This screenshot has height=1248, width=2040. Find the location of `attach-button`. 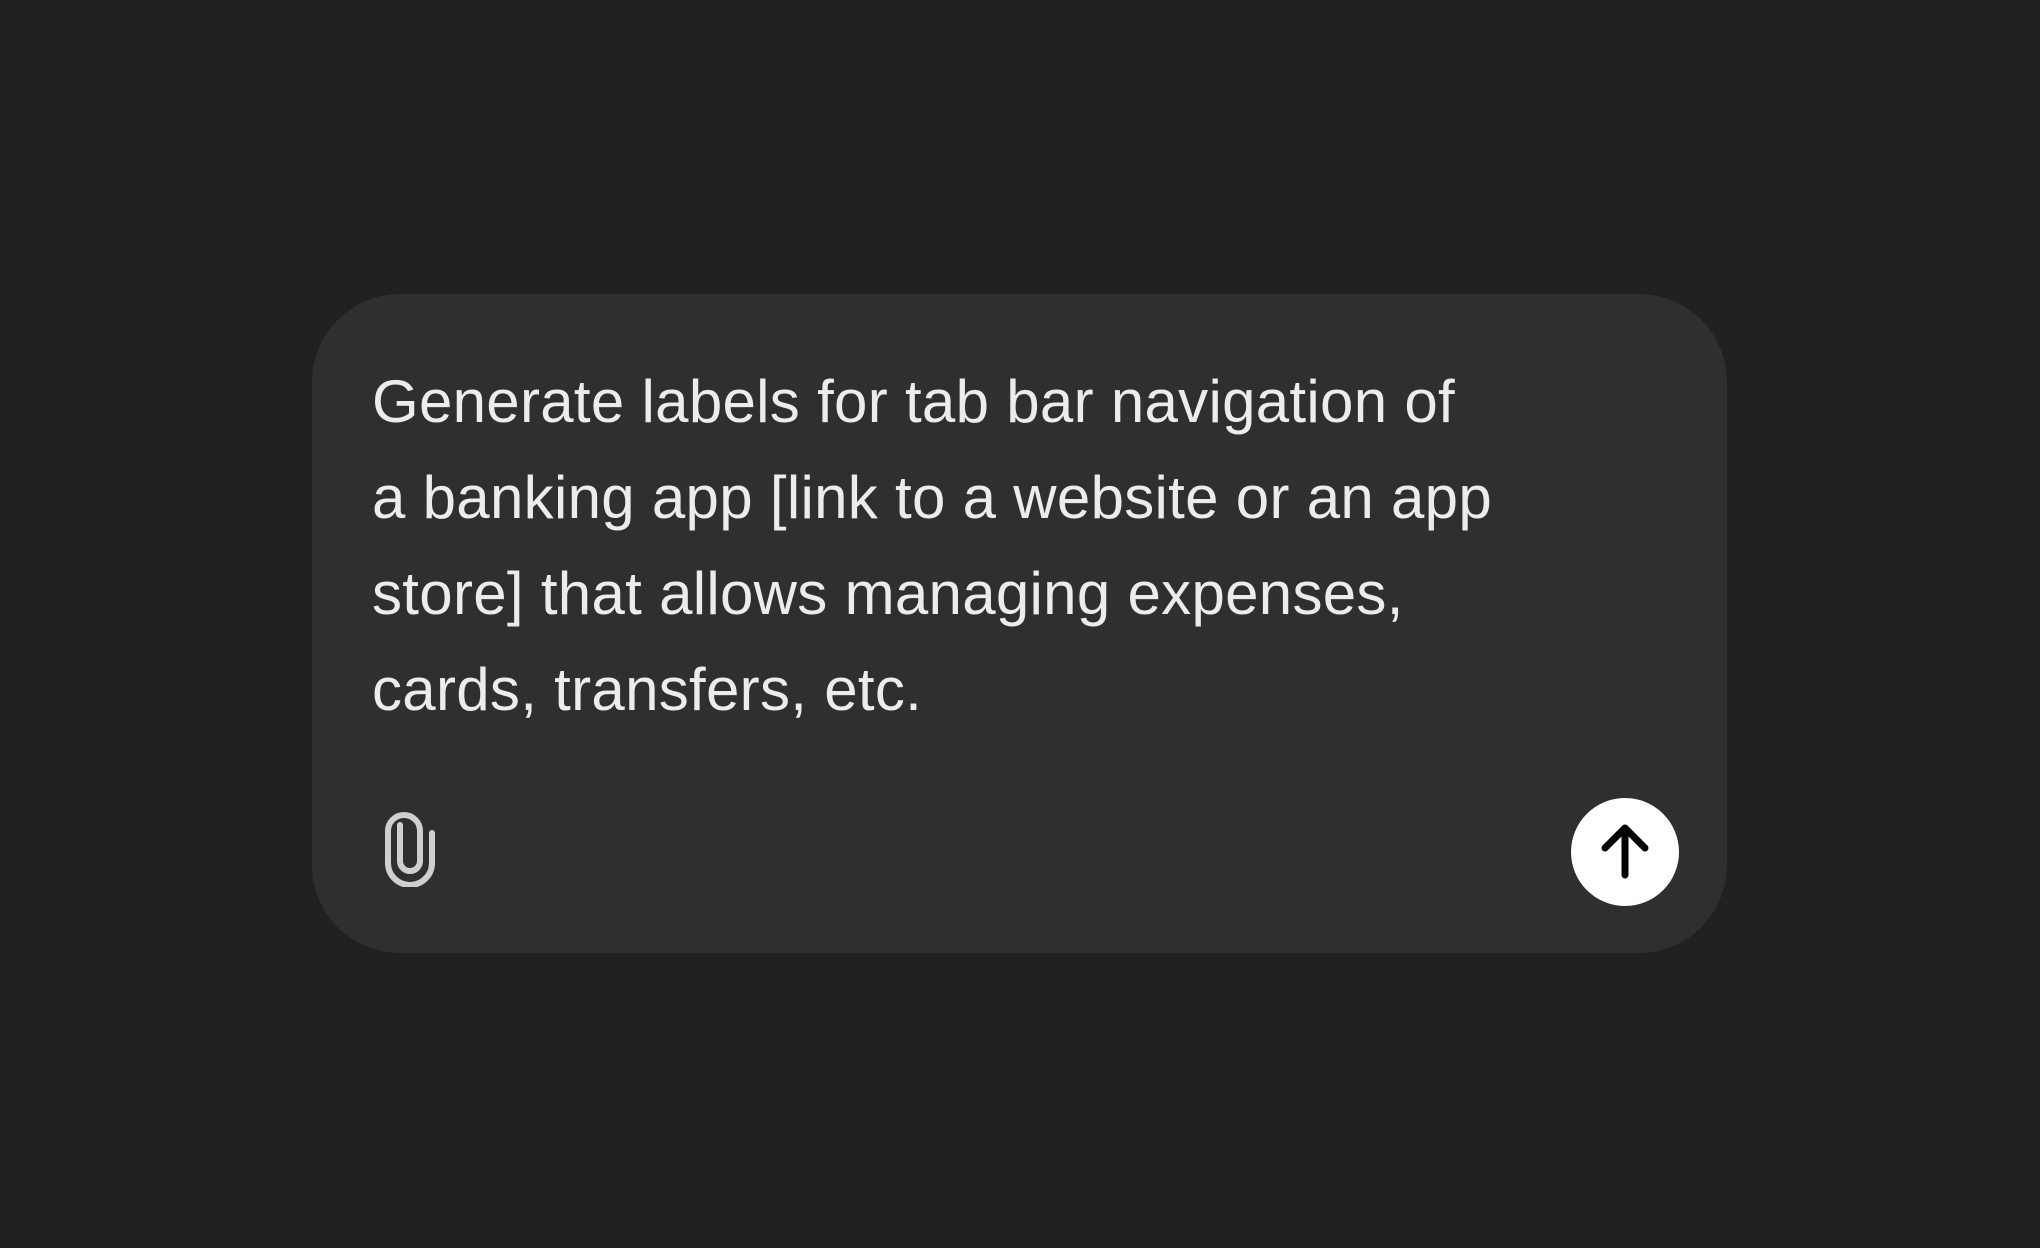

attach-button is located at coordinates (410, 850).